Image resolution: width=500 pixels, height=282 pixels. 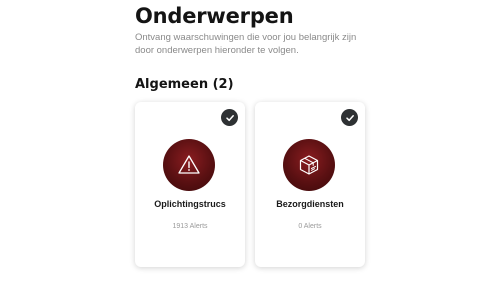 What do you see at coordinates (310, 226) in the screenshot?
I see `alert-count: 0 Alerts` at bounding box center [310, 226].